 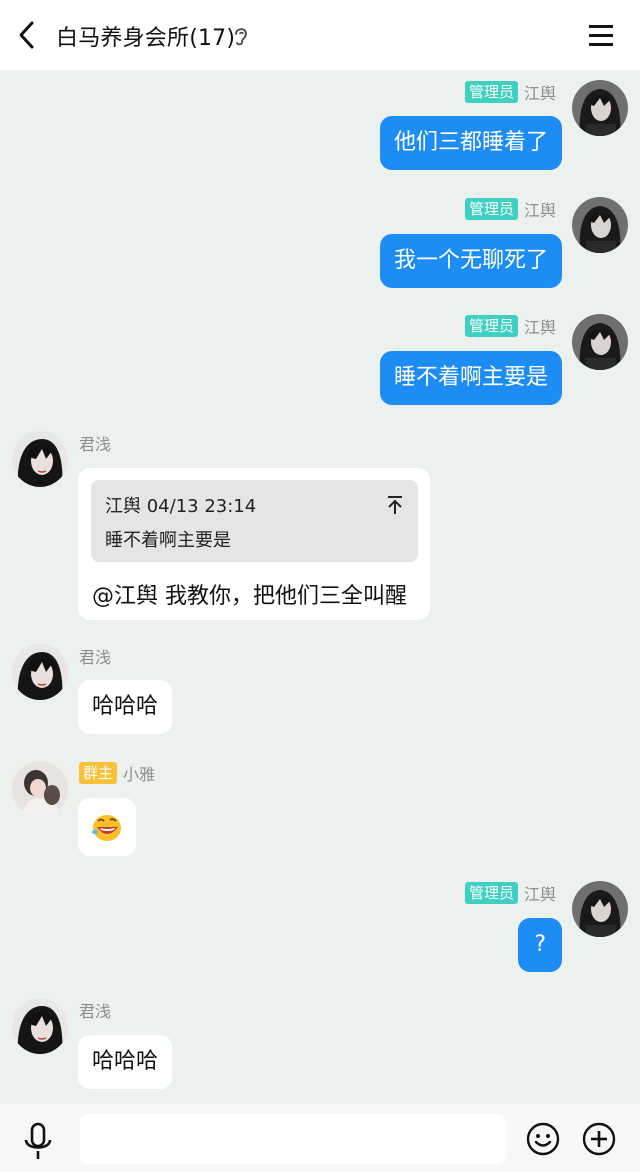 What do you see at coordinates (470, 261) in the screenshot?
I see `message-bubble: 我一个无聊死了` at bounding box center [470, 261].